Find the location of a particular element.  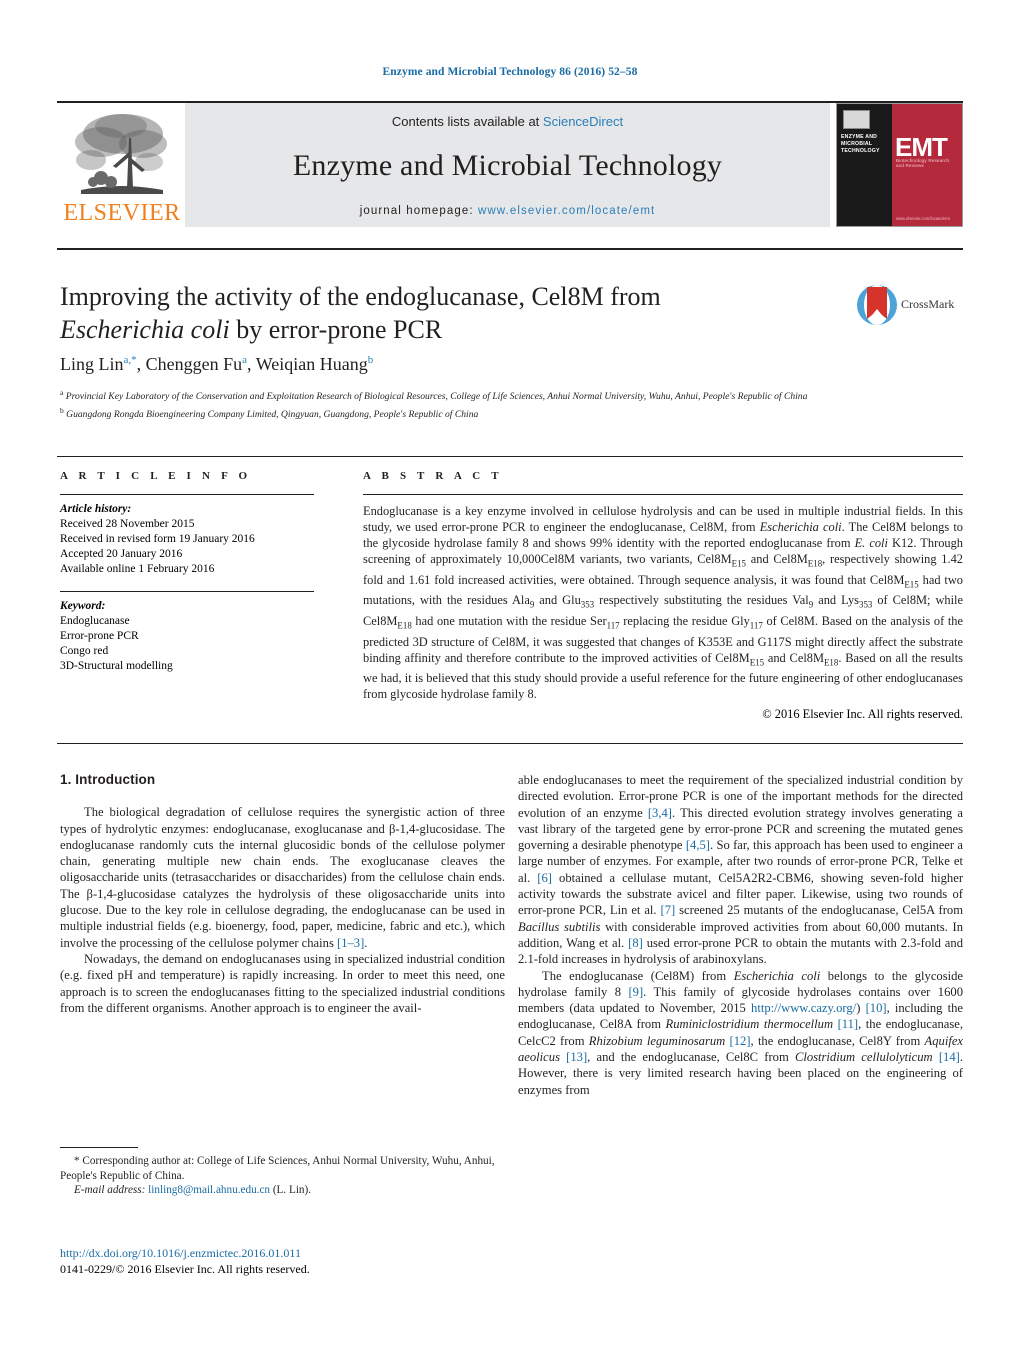

article-history-0: Received 28 November 2015 is located at coordinates (127, 524).